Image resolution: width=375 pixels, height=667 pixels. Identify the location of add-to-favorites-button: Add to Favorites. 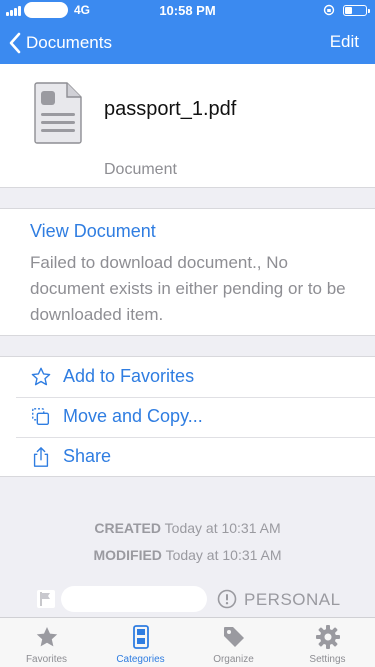
(187, 377).